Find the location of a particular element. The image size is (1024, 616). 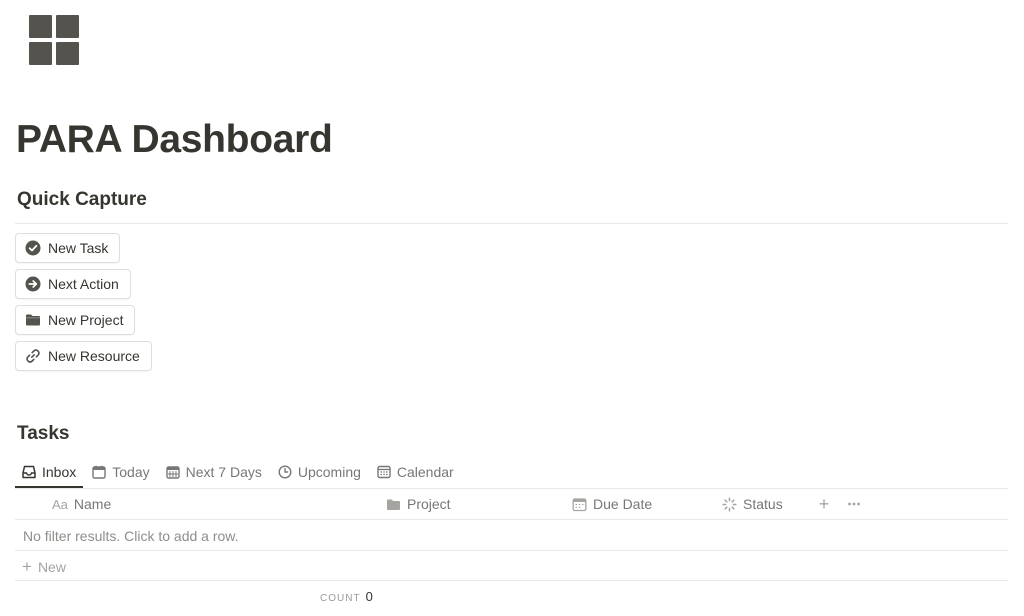

new-project-button: New Project is located at coordinates (75, 320).